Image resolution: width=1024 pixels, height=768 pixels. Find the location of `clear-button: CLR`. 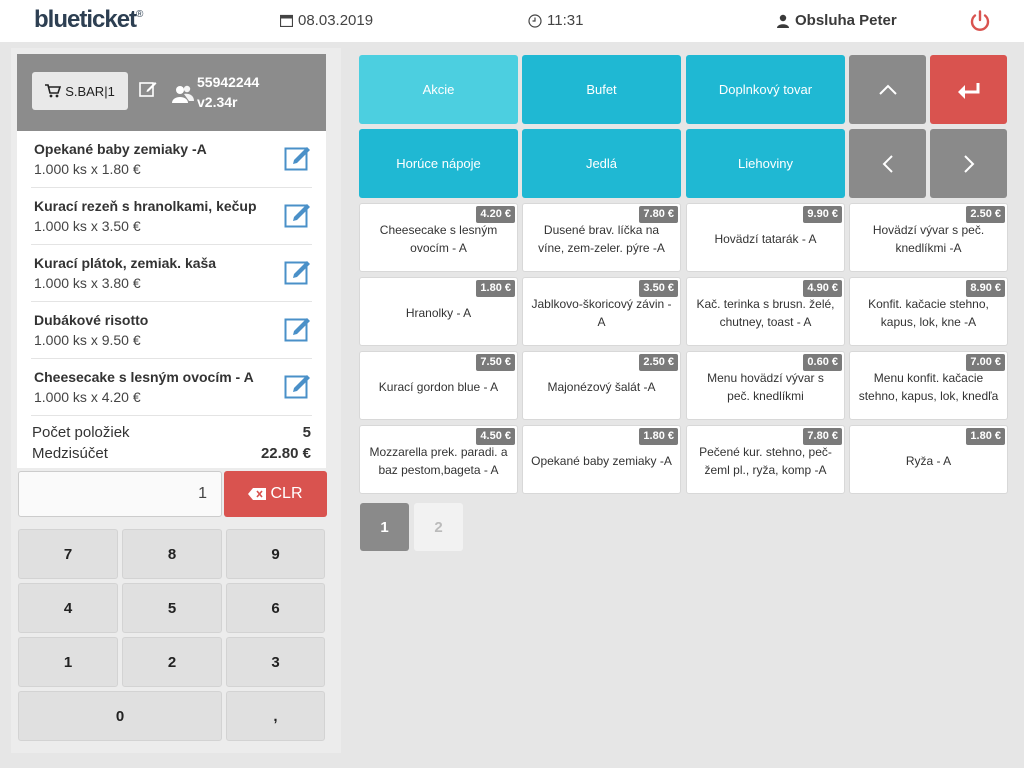

clear-button: CLR is located at coordinates (275, 494).